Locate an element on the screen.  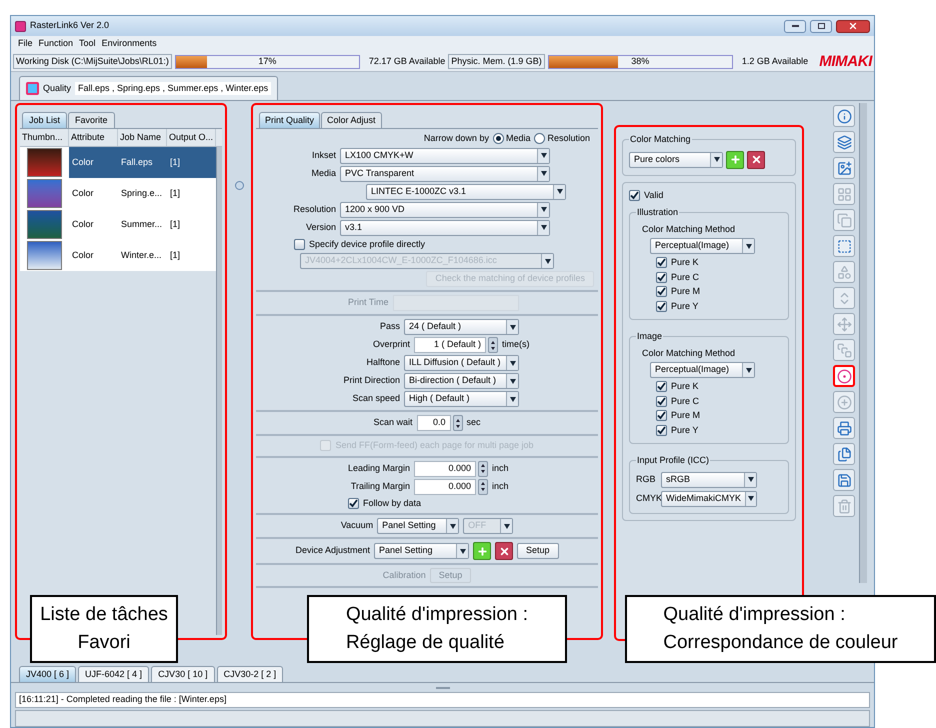
setup-button: Setup is located at coordinates (538, 551).